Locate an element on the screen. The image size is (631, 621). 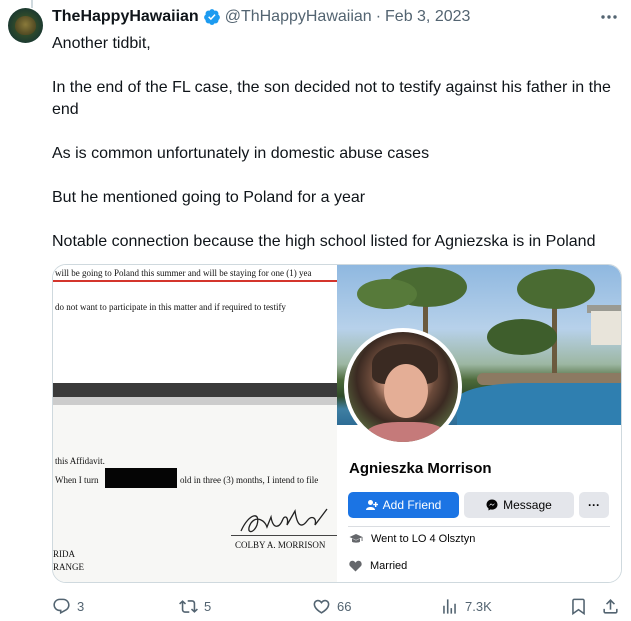
add-friend-label: Add Friend is located at coordinates (412, 505).